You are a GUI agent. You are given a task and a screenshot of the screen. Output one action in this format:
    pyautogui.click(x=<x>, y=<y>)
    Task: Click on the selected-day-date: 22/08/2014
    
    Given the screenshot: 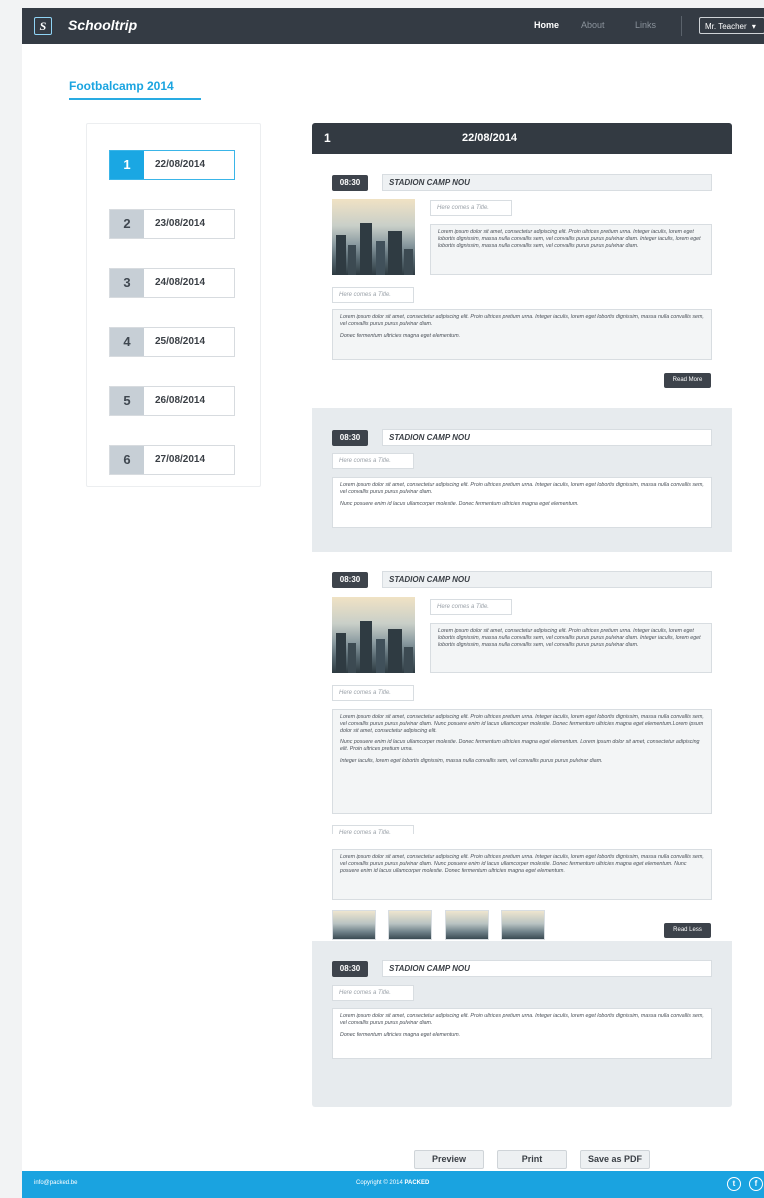 What is the action you would take?
    pyautogui.click(x=490, y=138)
    